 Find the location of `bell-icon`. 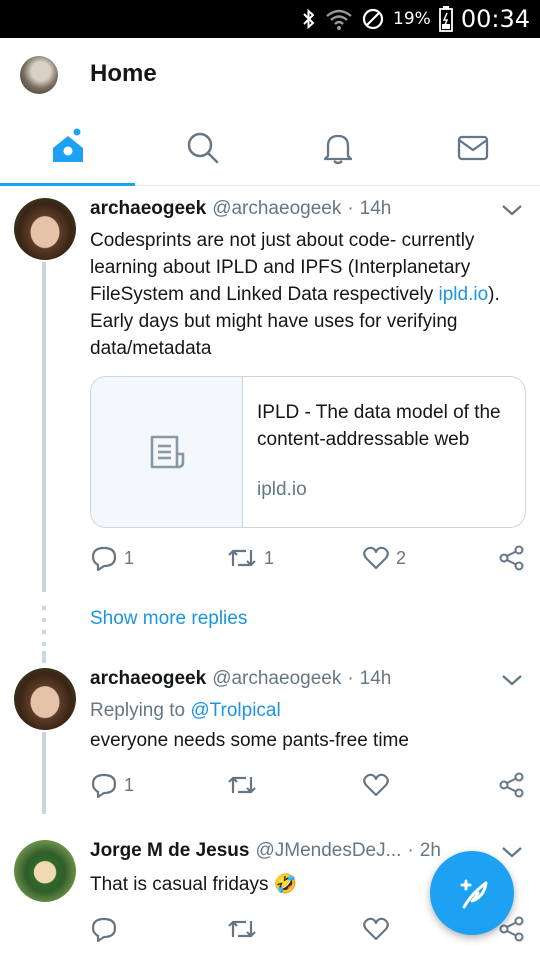

bell-icon is located at coordinates (337, 149).